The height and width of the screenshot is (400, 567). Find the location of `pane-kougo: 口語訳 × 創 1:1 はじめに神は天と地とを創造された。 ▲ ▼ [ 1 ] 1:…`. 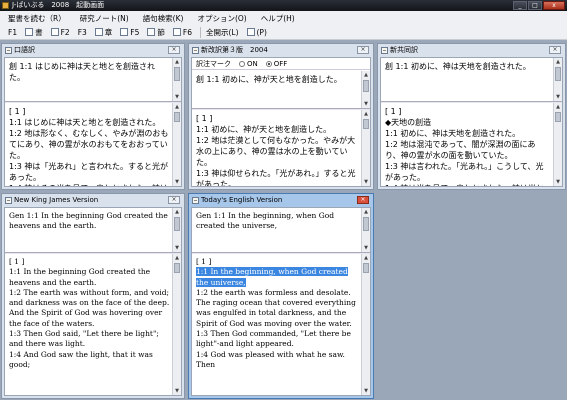

pane-kougo: 口語訳 × 創 1:1 はじめに神は天と地とを創造された。 ▲ ▼ [ 1 ] 1:… is located at coordinates (93, 116).